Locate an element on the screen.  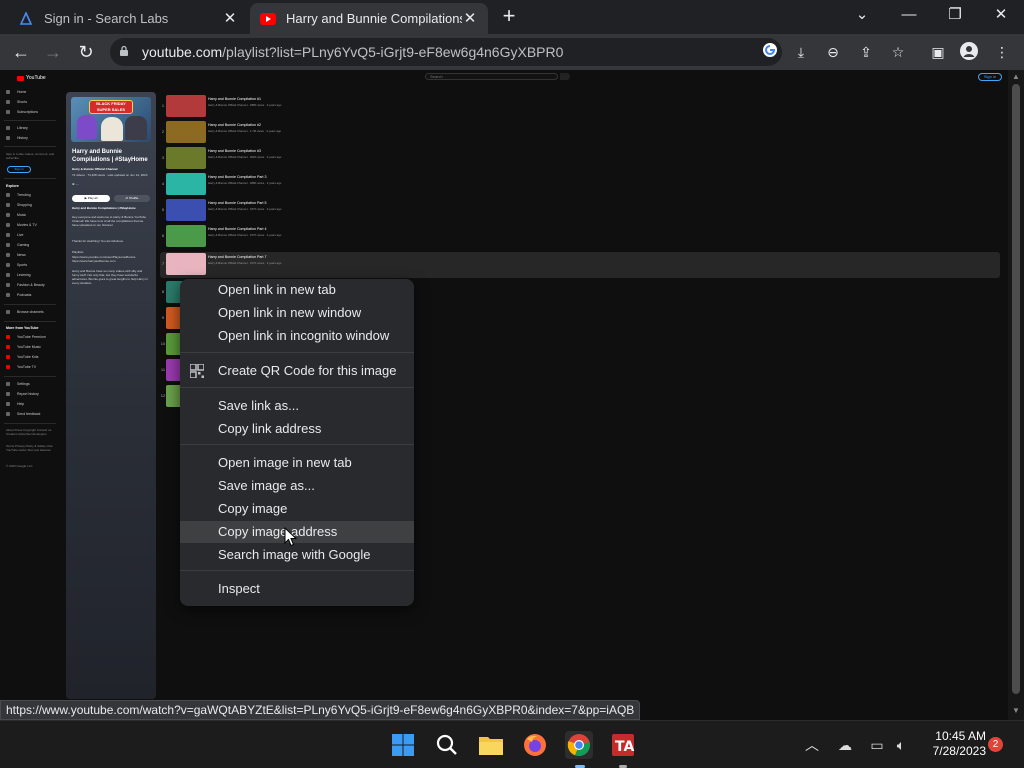
page-scrollbar: ▲ ▼ is located at coordinates (1016, 395).